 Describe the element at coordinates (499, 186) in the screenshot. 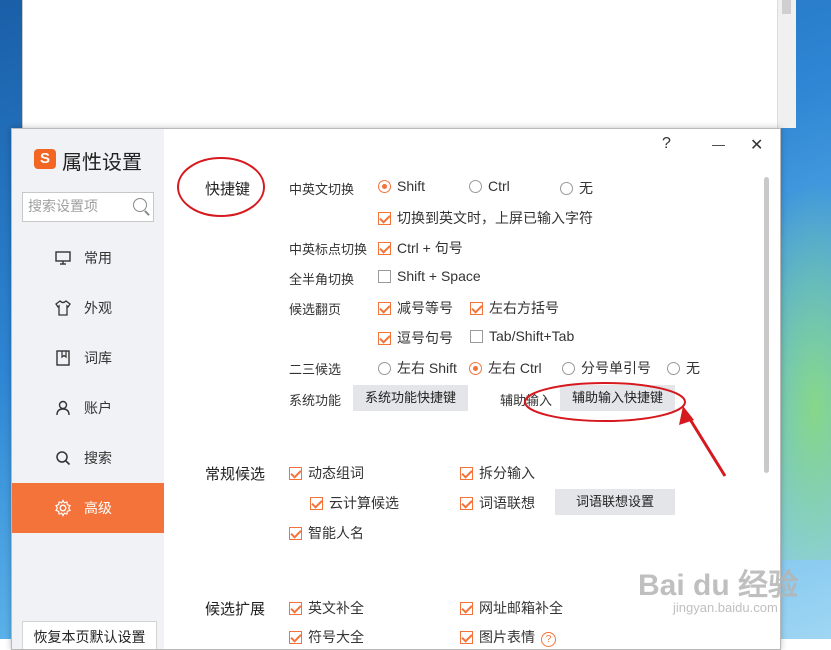

I see `option-label: Ctrl` at that location.